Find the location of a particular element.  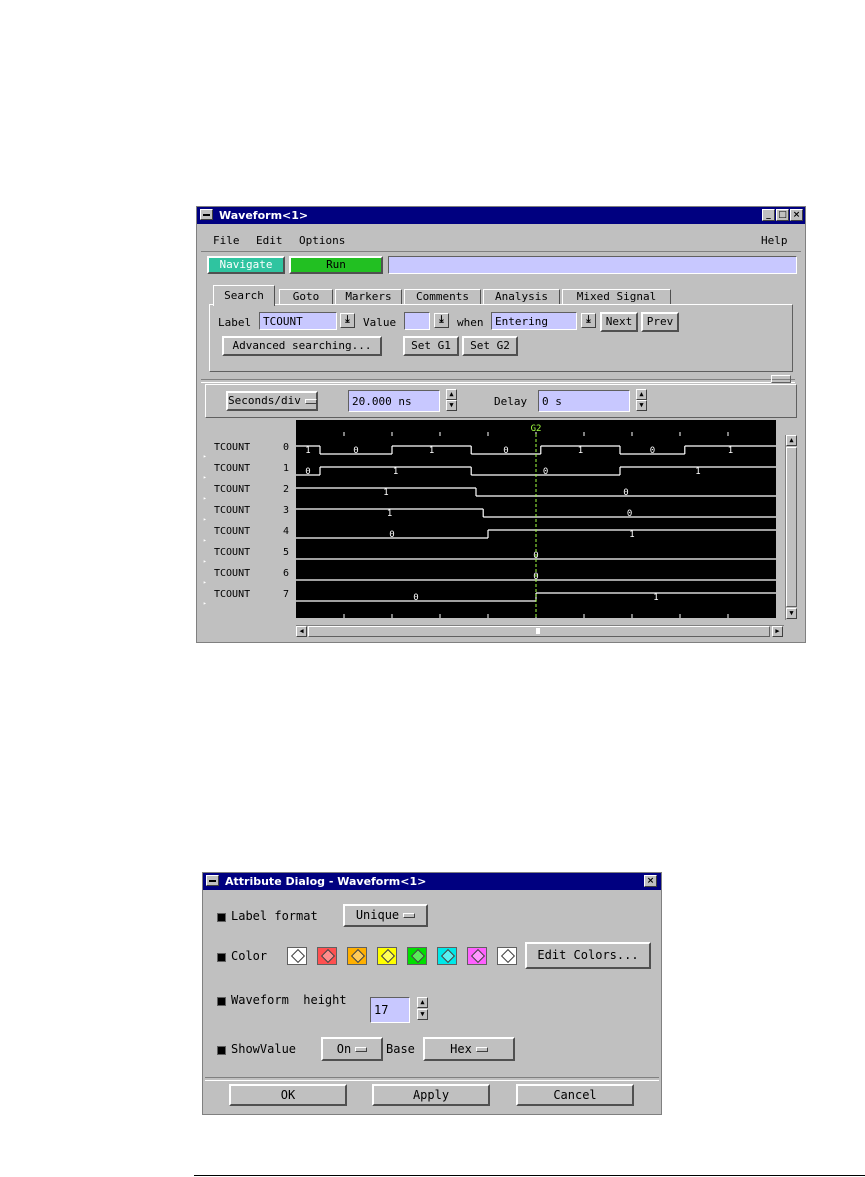

seconds-up-icon: ▲ is located at coordinates (451, 394).